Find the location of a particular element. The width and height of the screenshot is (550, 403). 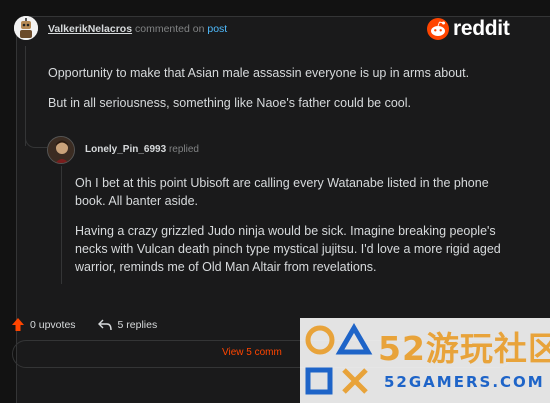

arrow-up-icon is located at coordinates (18, 324).